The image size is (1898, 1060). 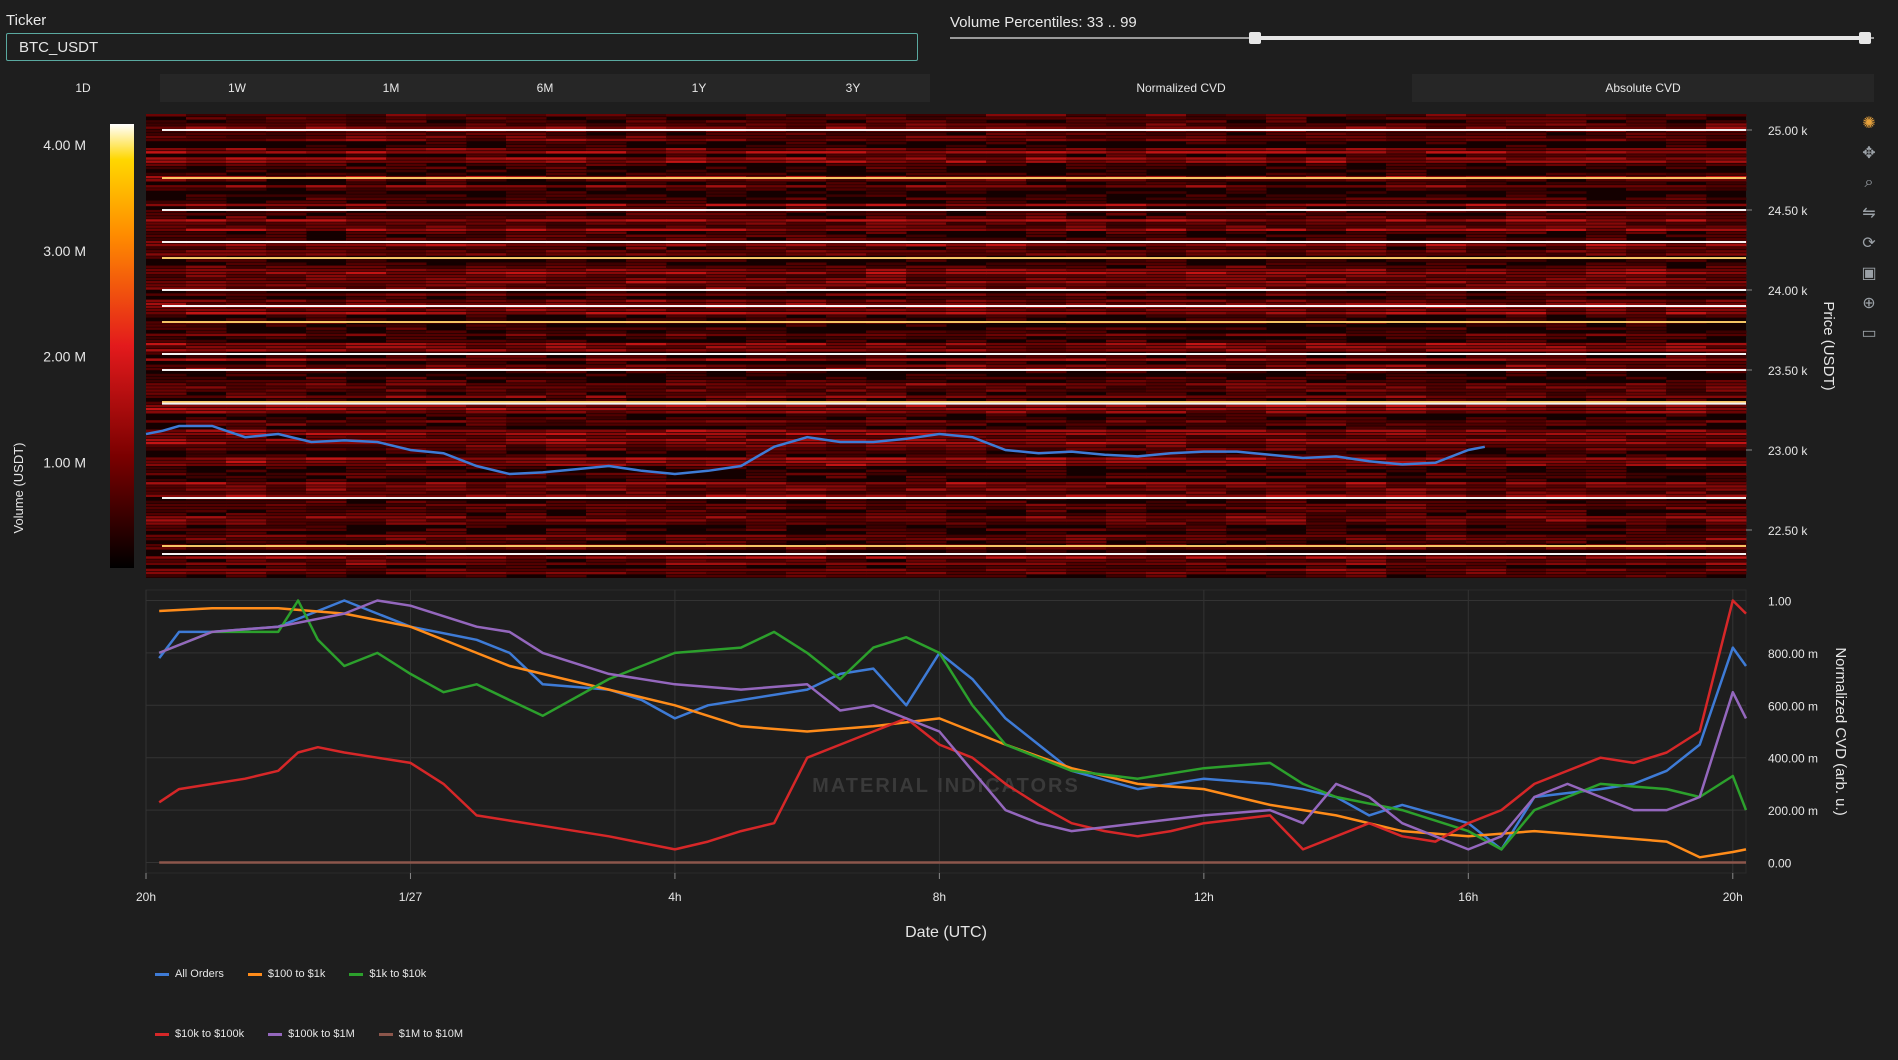 What do you see at coordinates (1788, 211) in the screenshot?
I see `price-tick-label: 24.50 k` at bounding box center [1788, 211].